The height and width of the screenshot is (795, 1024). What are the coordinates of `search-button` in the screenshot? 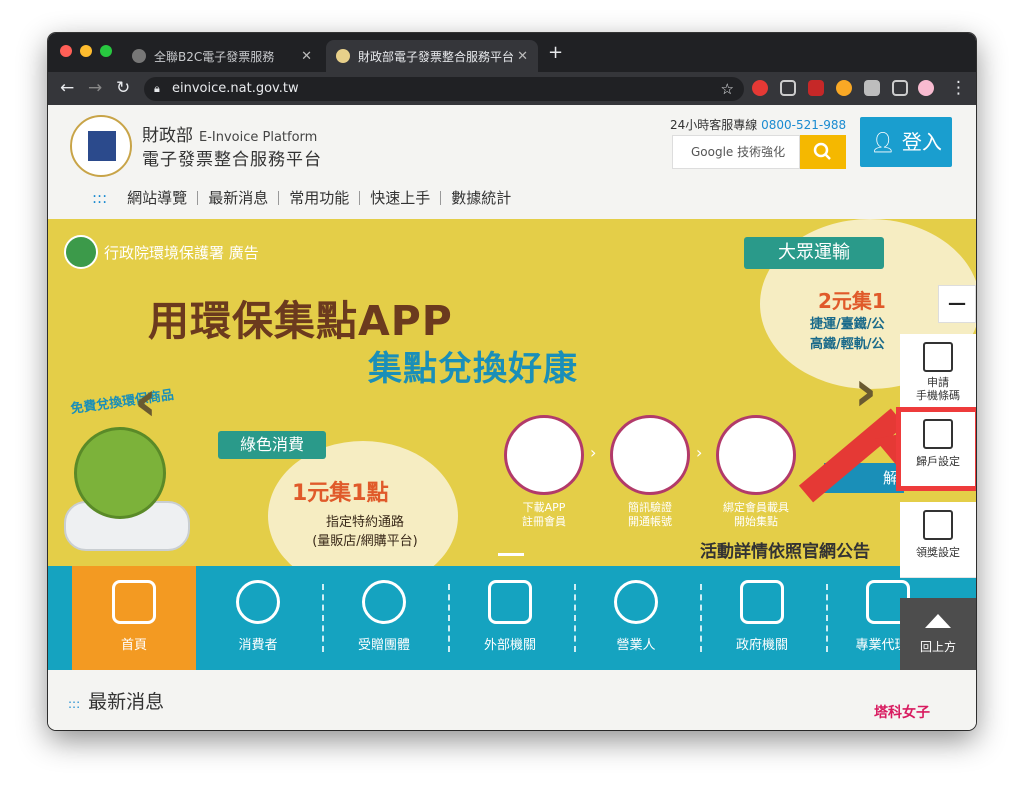 It's located at (823, 152).